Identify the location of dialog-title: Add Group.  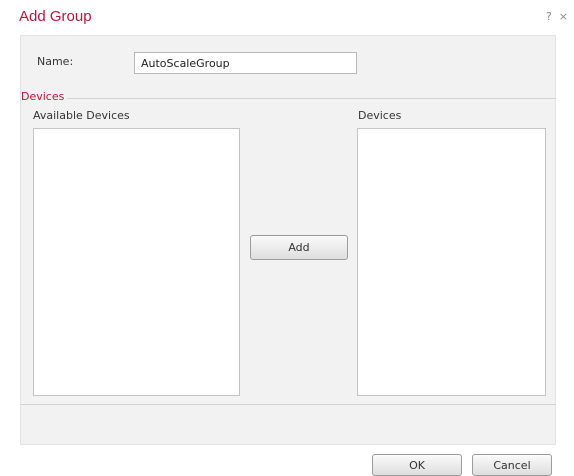
(55, 16).